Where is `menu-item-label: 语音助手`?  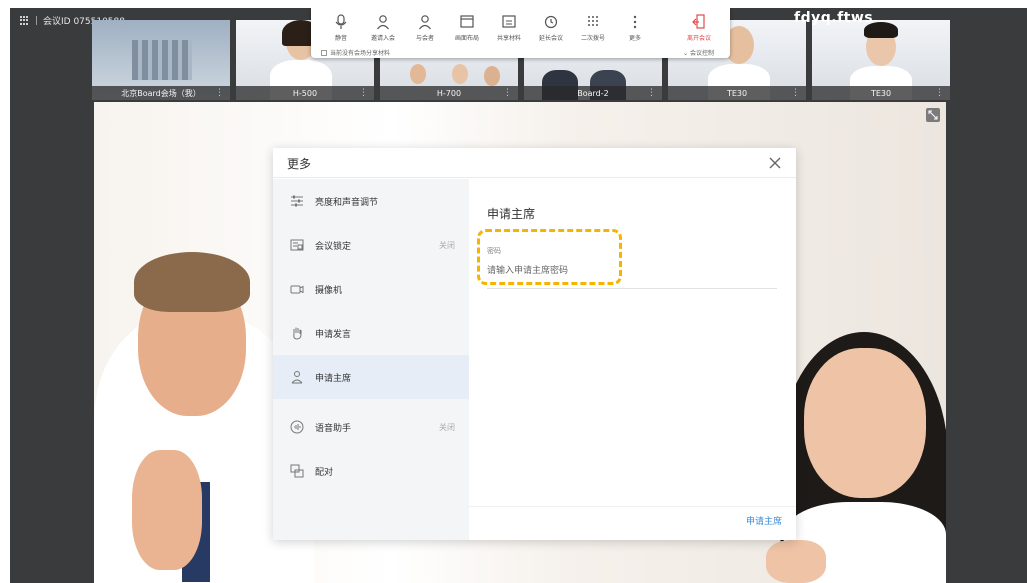
menu-item-label: 语音助手 is located at coordinates (333, 428).